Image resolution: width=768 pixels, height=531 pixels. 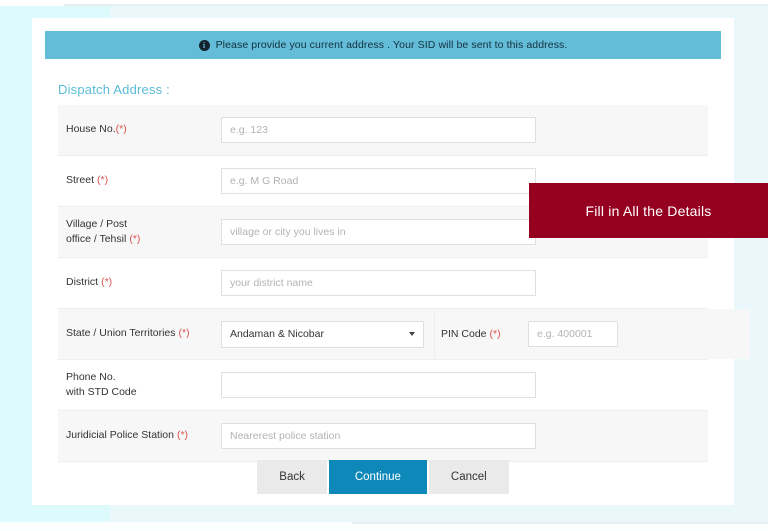 What do you see at coordinates (416, 5) in the screenshot?
I see `top-divider-line` at bounding box center [416, 5].